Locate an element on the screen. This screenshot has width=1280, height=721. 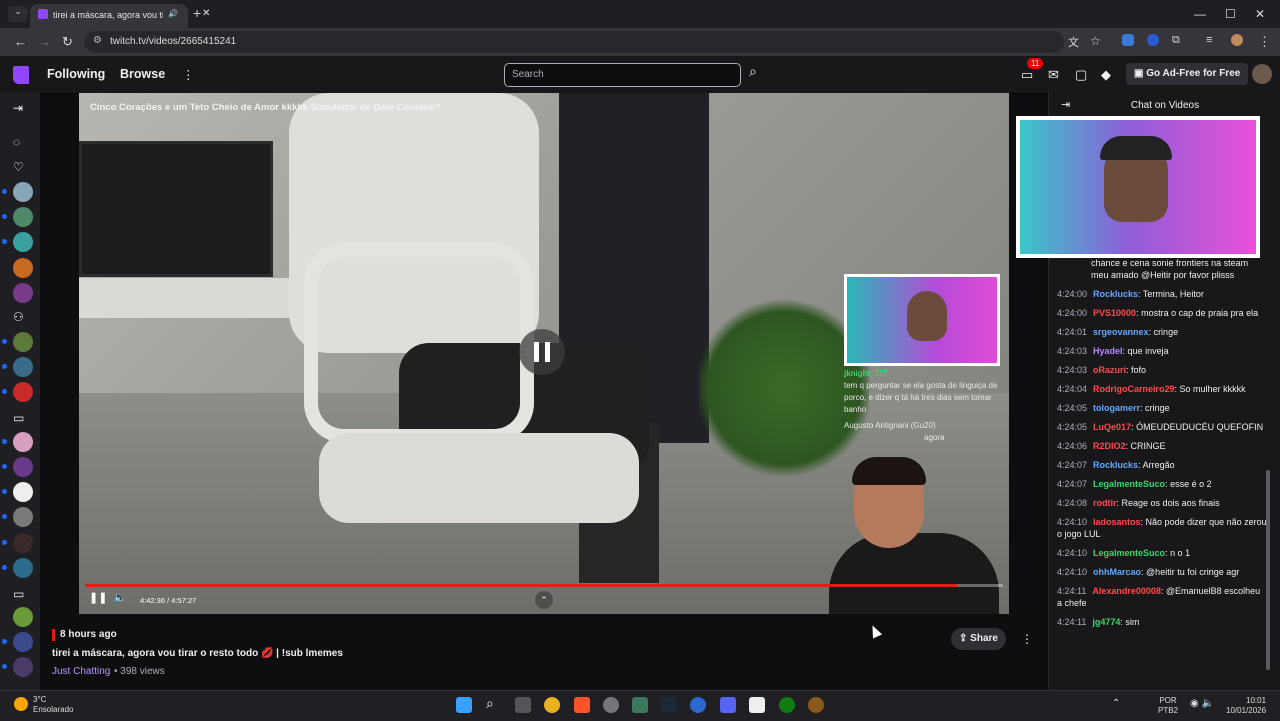
xbox-icon is located at coordinates (787, 705).